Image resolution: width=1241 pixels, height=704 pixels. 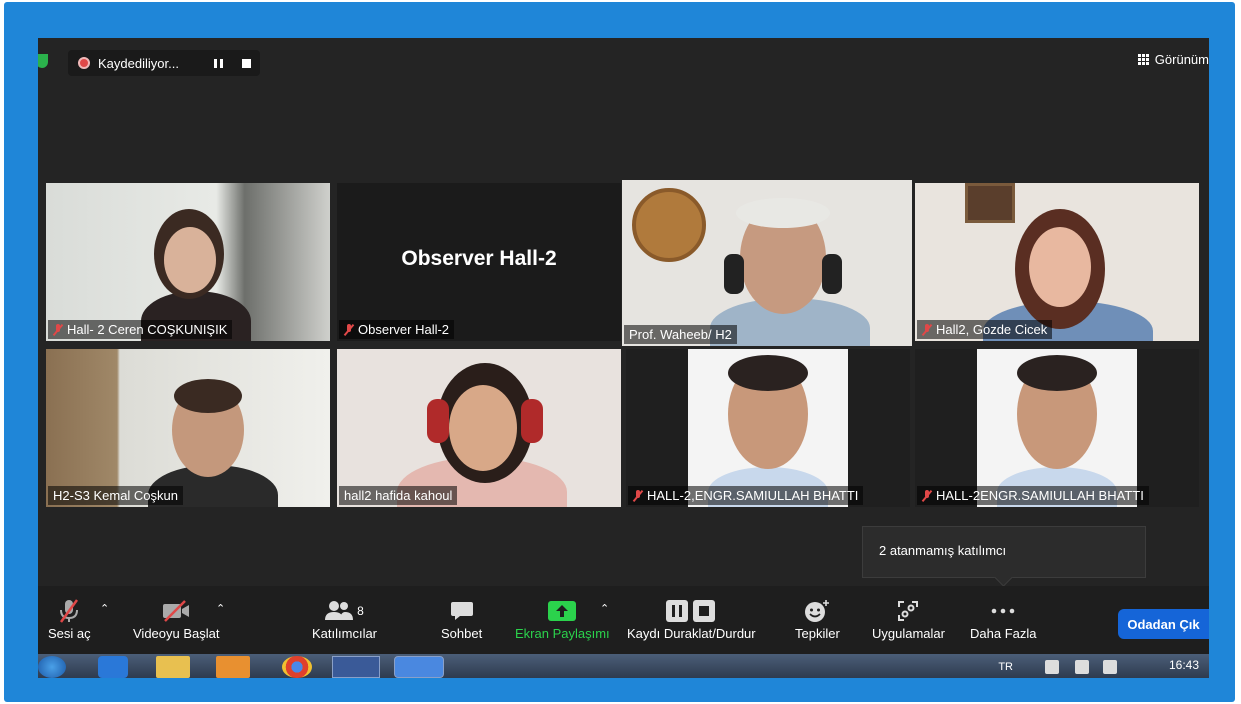 What do you see at coordinates (562, 611) in the screenshot?
I see `share-screen-icon` at bounding box center [562, 611].